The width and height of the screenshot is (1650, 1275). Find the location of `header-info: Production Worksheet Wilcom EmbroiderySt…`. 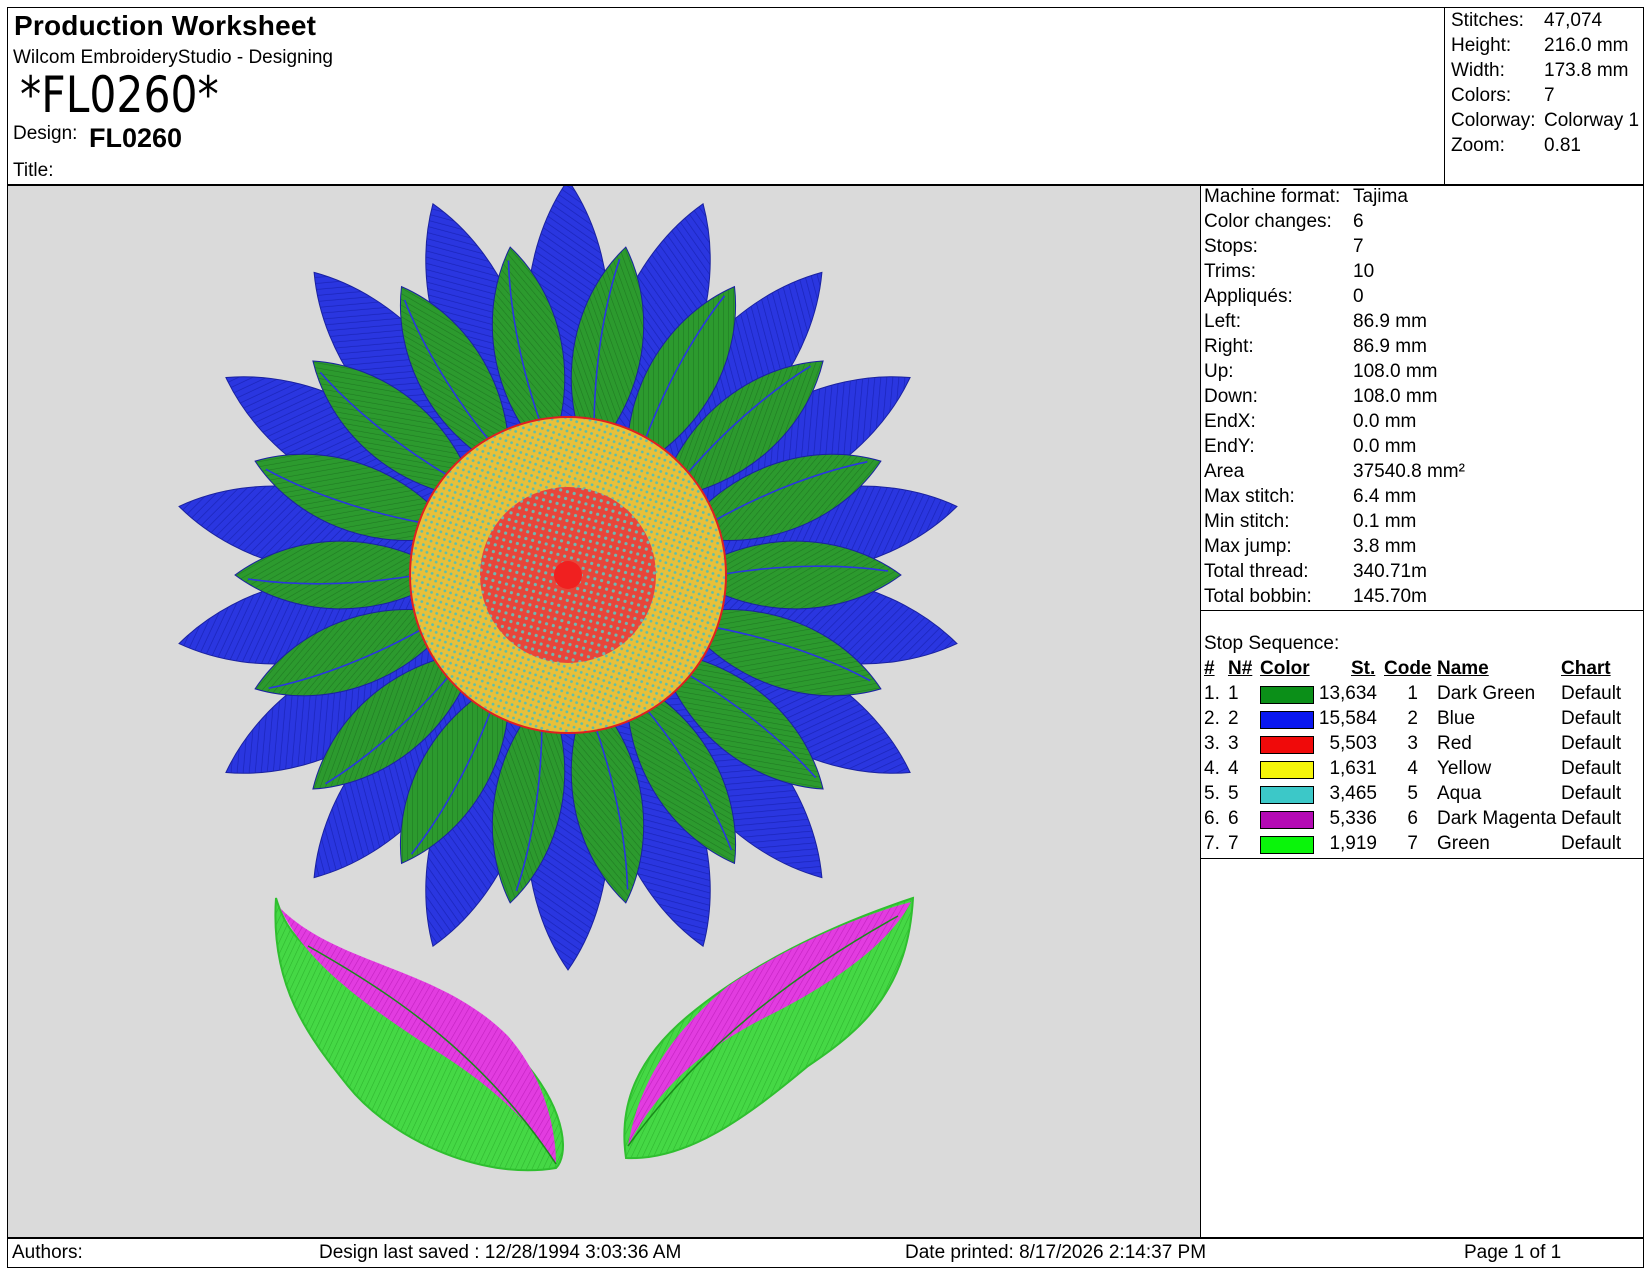

header-info: Production Worksheet Wilcom EmbroiderySt… is located at coordinates (726, 96).